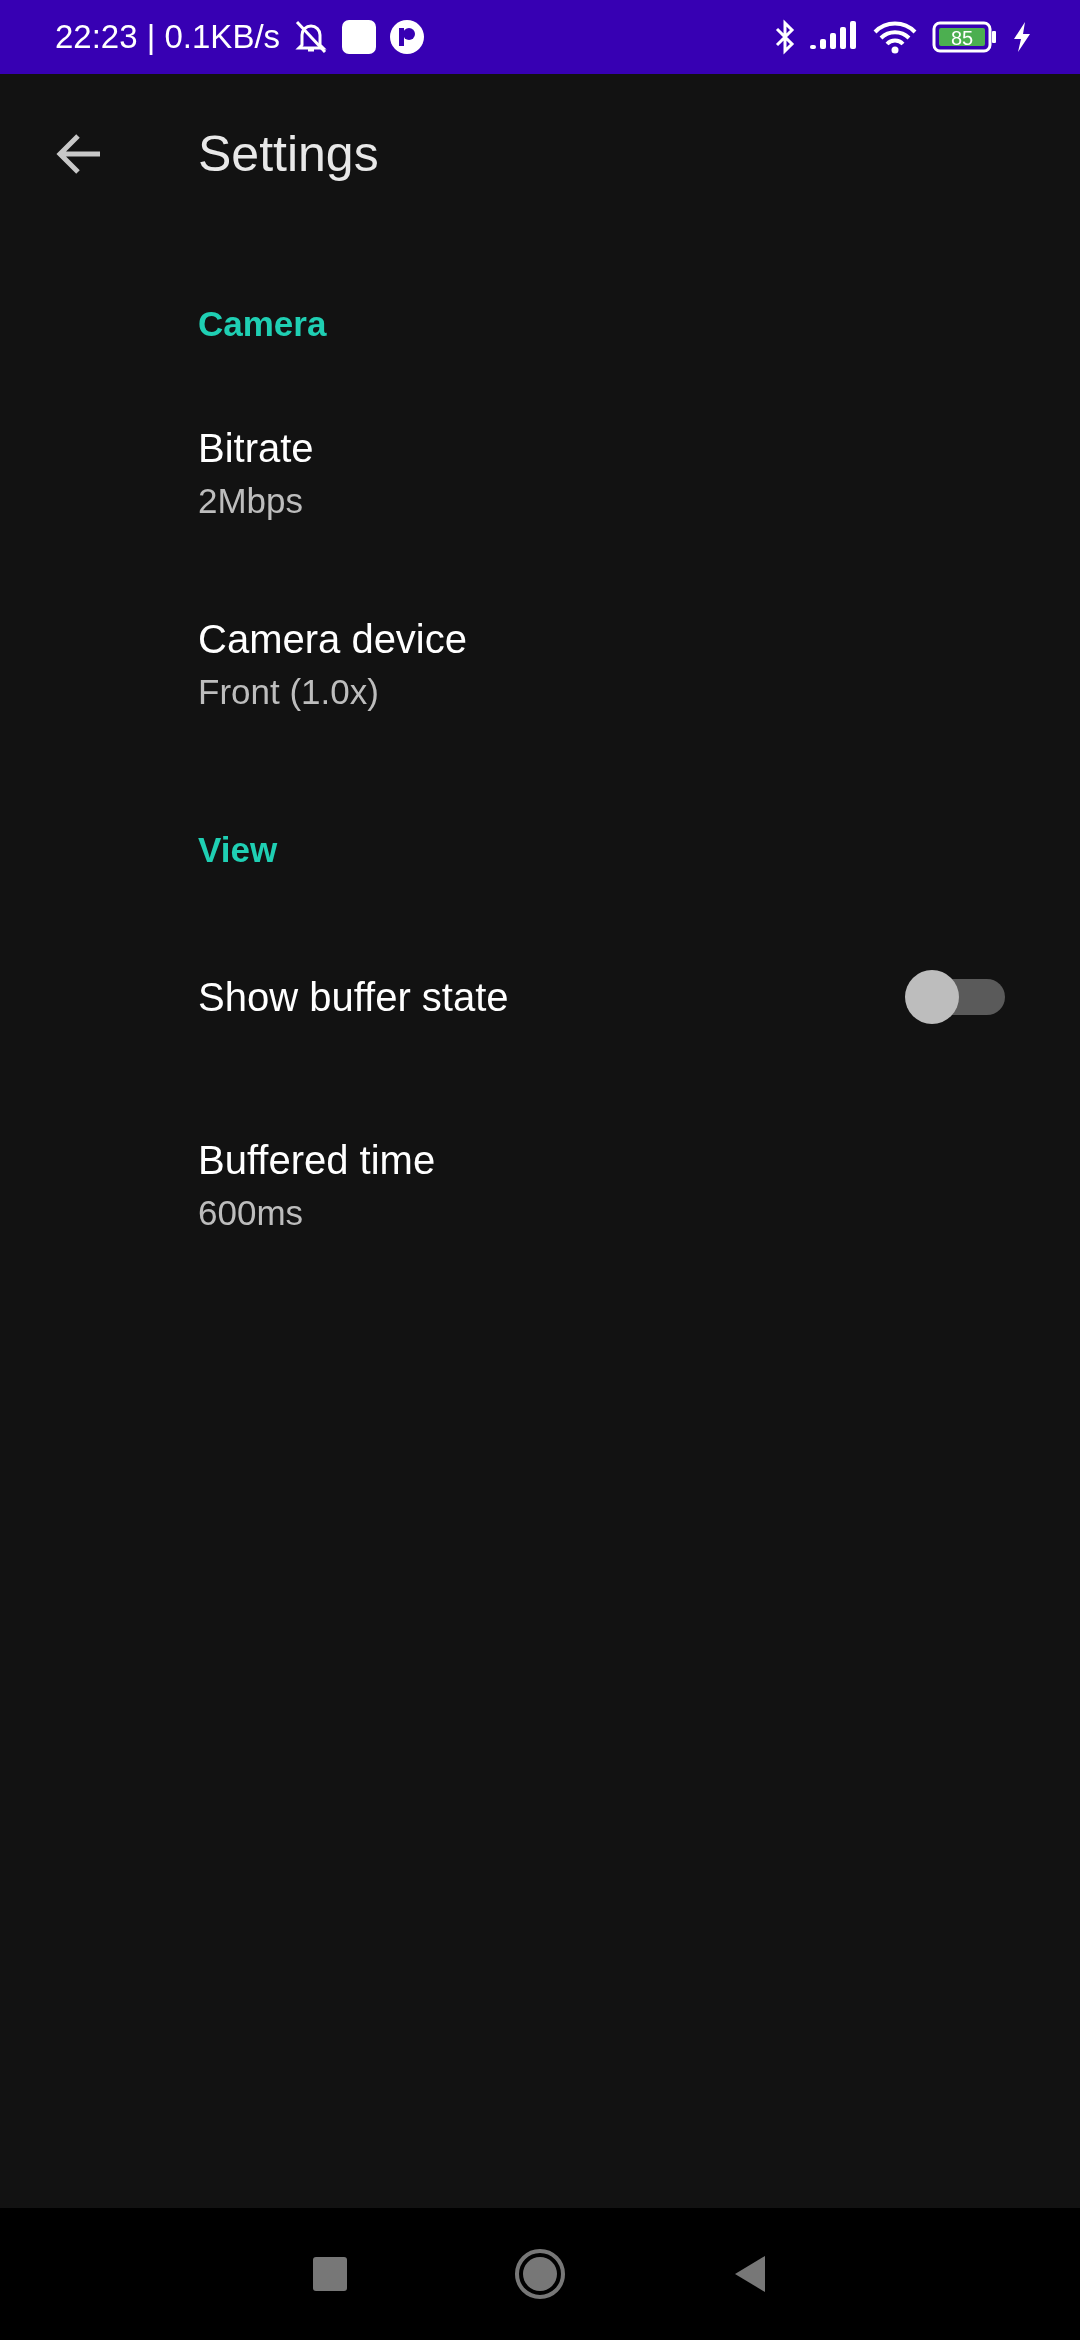 The width and height of the screenshot is (1080, 2340). Describe the element at coordinates (238, 850) in the screenshot. I see `section-header: View` at that location.